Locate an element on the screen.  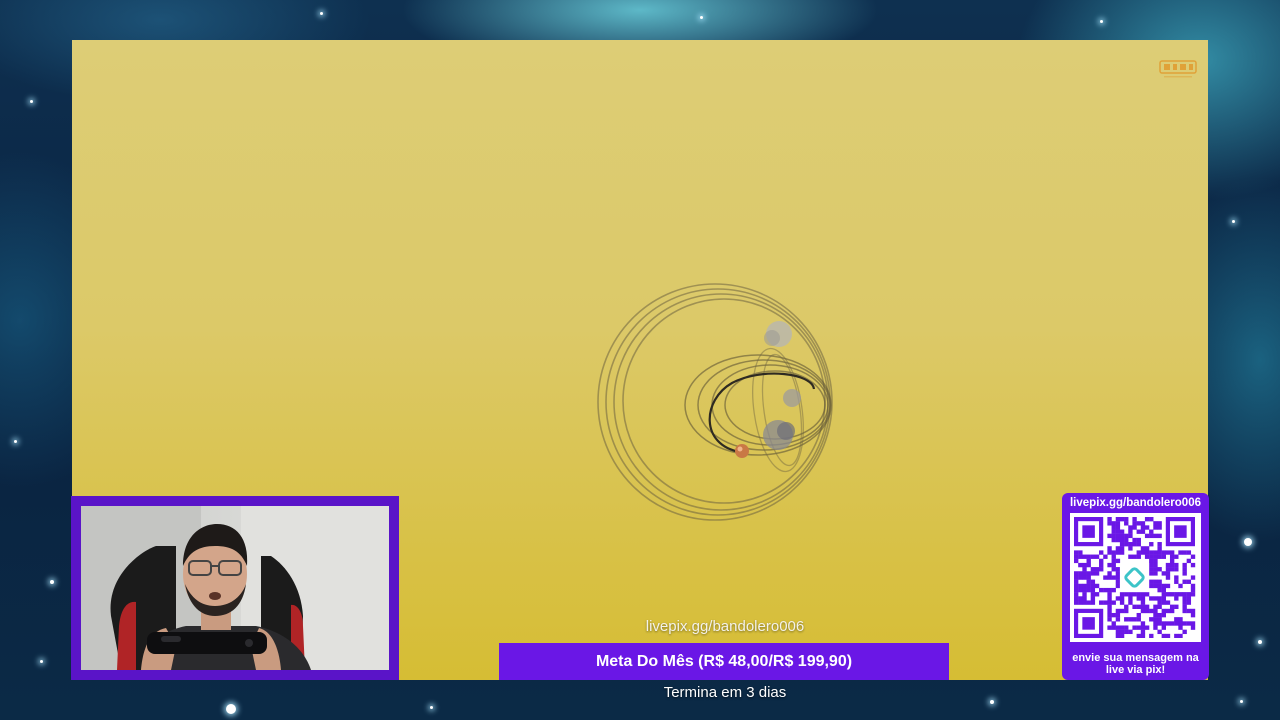
goal-text: Meta Do Mês (R$ 48,00/R$ 199,90) is located at coordinates (724, 661).